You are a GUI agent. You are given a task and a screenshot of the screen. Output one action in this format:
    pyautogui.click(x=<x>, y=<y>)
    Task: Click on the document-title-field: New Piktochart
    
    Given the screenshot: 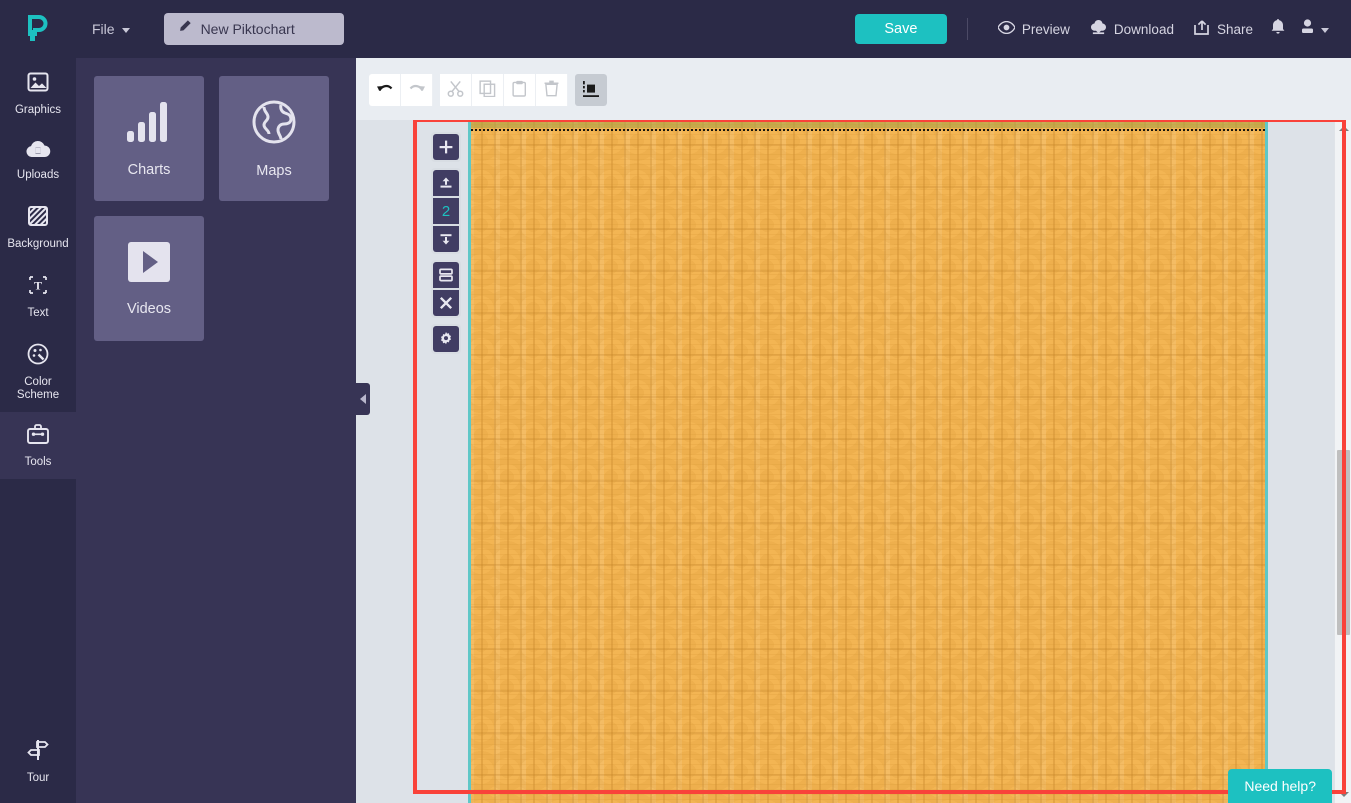 What is the action you would take?
    pyautogui.click(x=253, y=29)
    